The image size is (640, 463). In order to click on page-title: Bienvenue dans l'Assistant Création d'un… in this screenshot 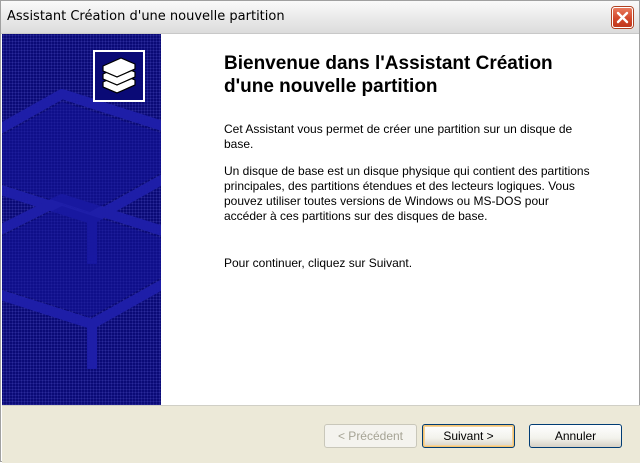, I will do `click(388, 75)`.